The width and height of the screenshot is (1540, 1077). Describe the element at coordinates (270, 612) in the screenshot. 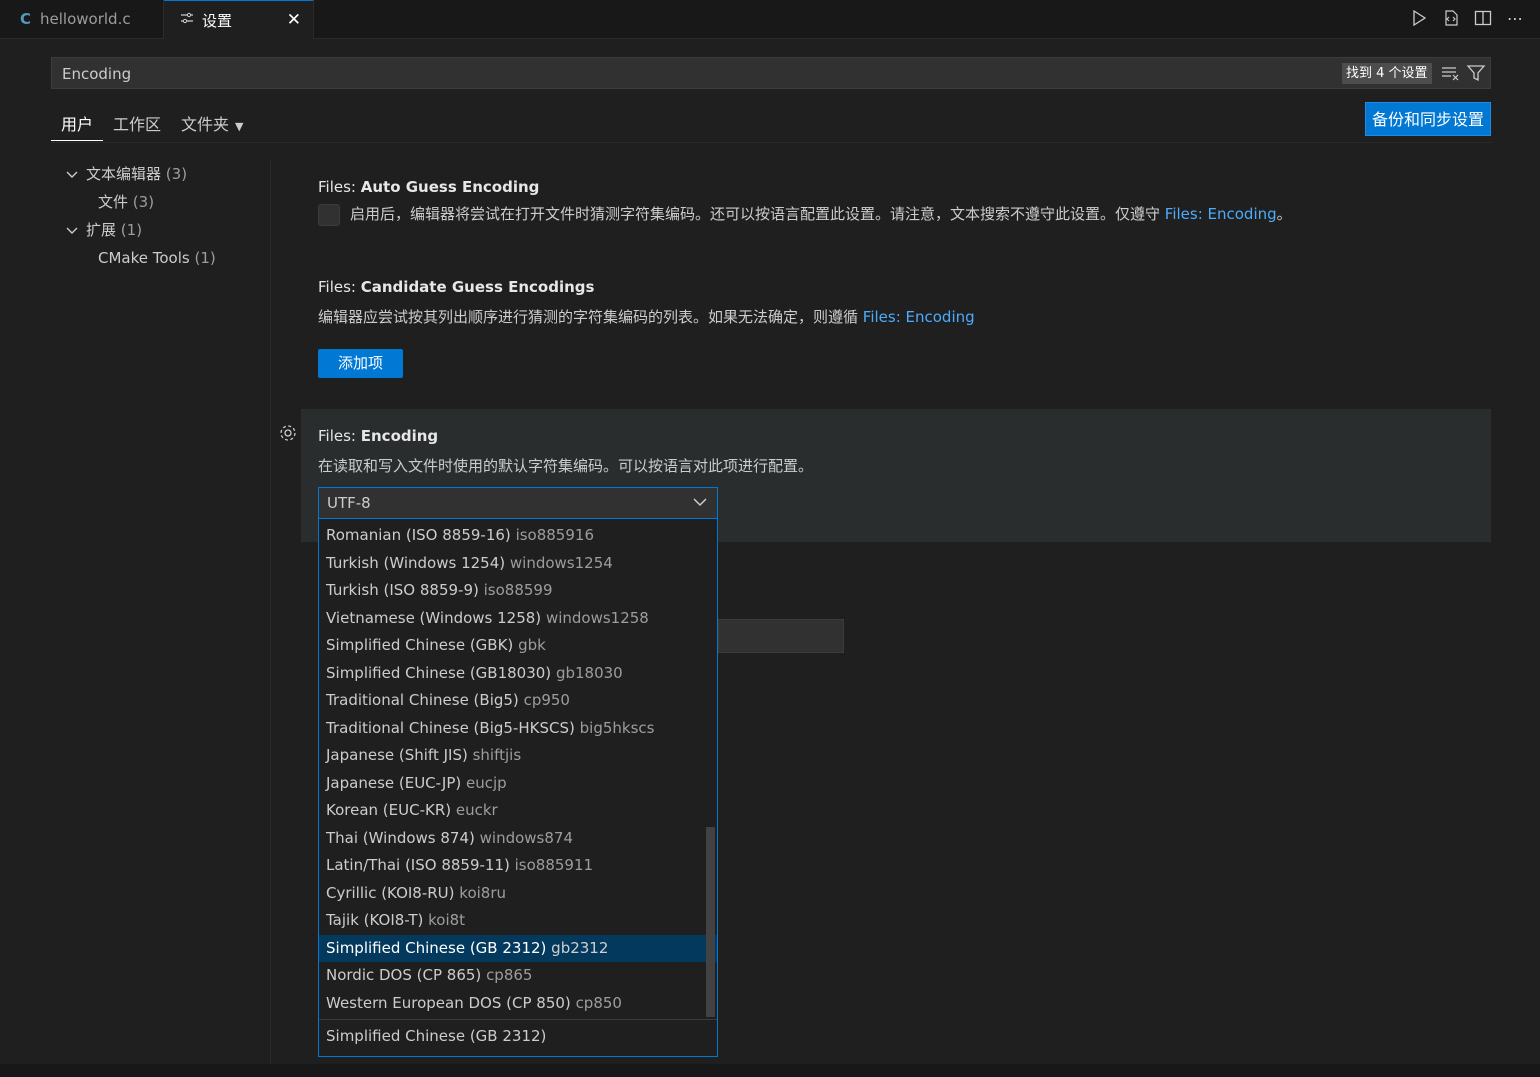

I see `sash-divider` at that location.